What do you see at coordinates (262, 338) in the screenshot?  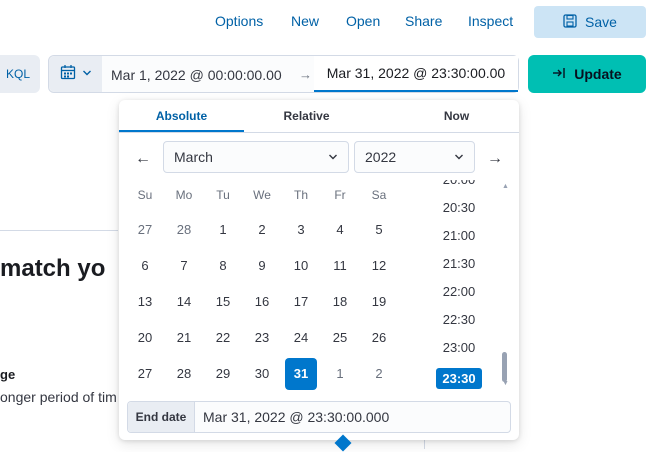 I see `calendar-day: 23` at bounding box center [262, 338].